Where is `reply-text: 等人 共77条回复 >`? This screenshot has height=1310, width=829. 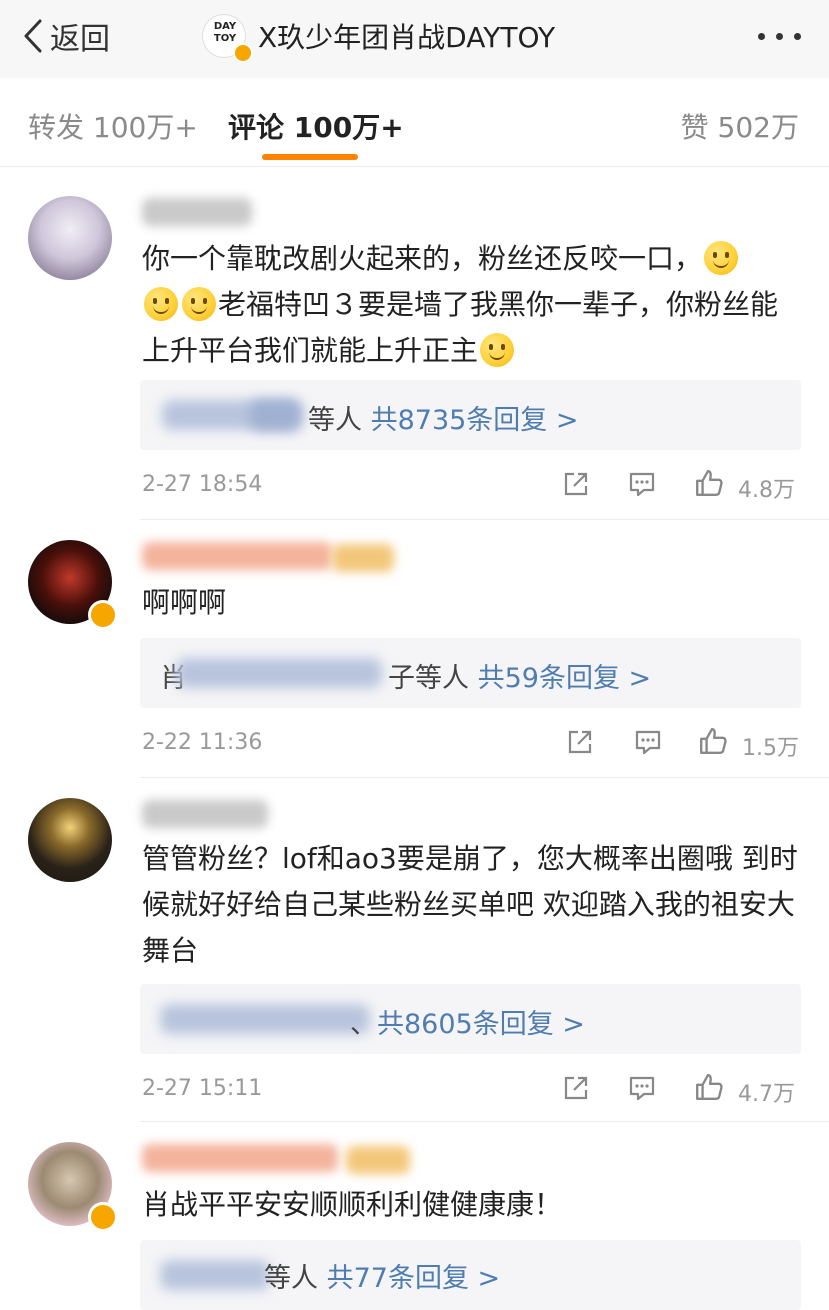 reply-text: 等人 共77条回复 > is located at coordinates (382, 1278).